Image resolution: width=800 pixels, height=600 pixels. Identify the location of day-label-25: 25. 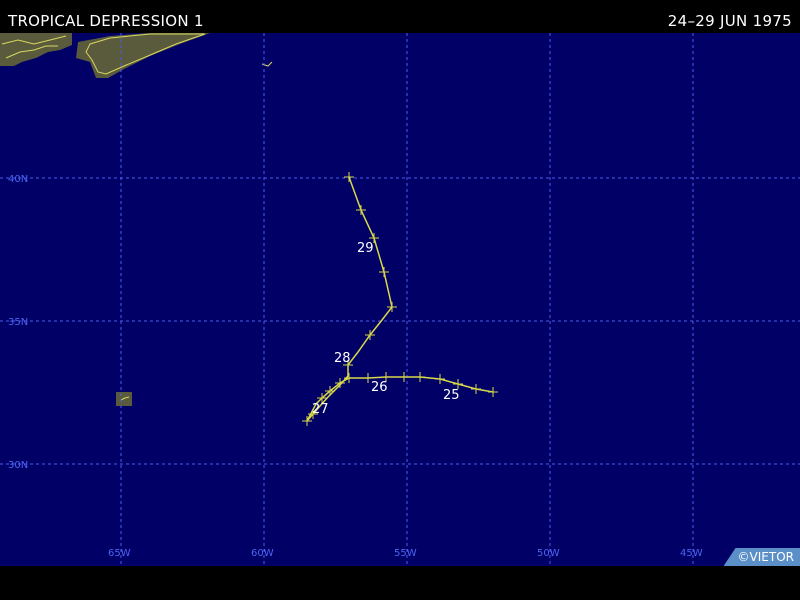
(451, 395).